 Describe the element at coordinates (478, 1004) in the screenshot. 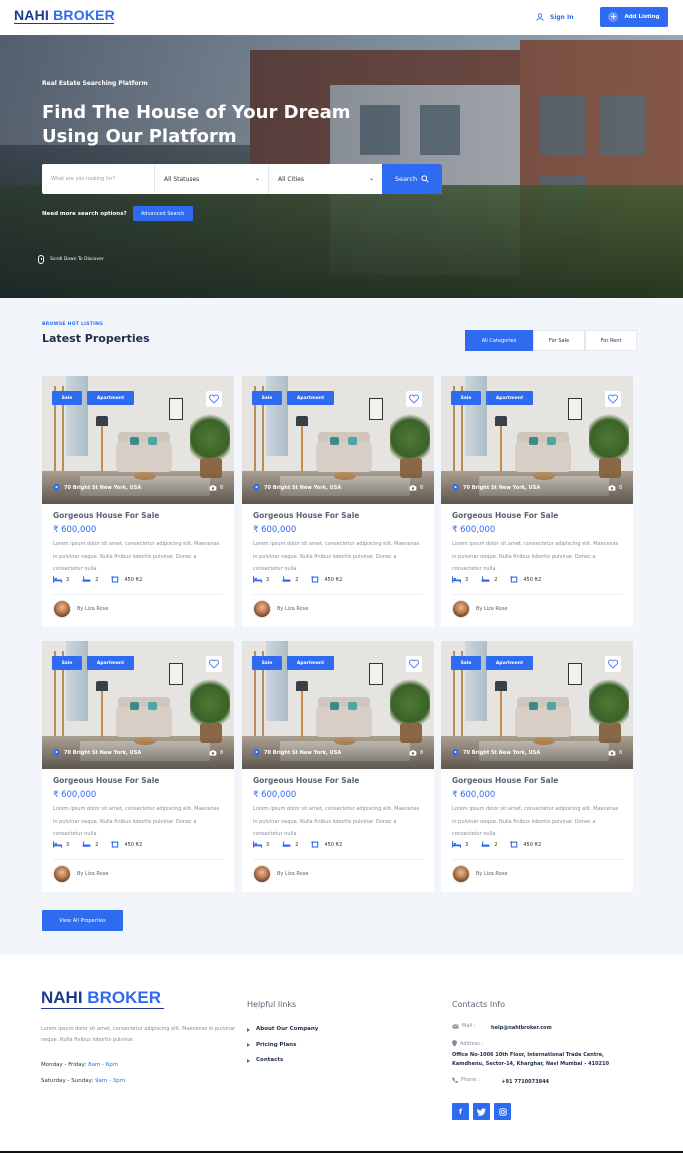

I see `contacts-info-title: Contacts Info` at that location.